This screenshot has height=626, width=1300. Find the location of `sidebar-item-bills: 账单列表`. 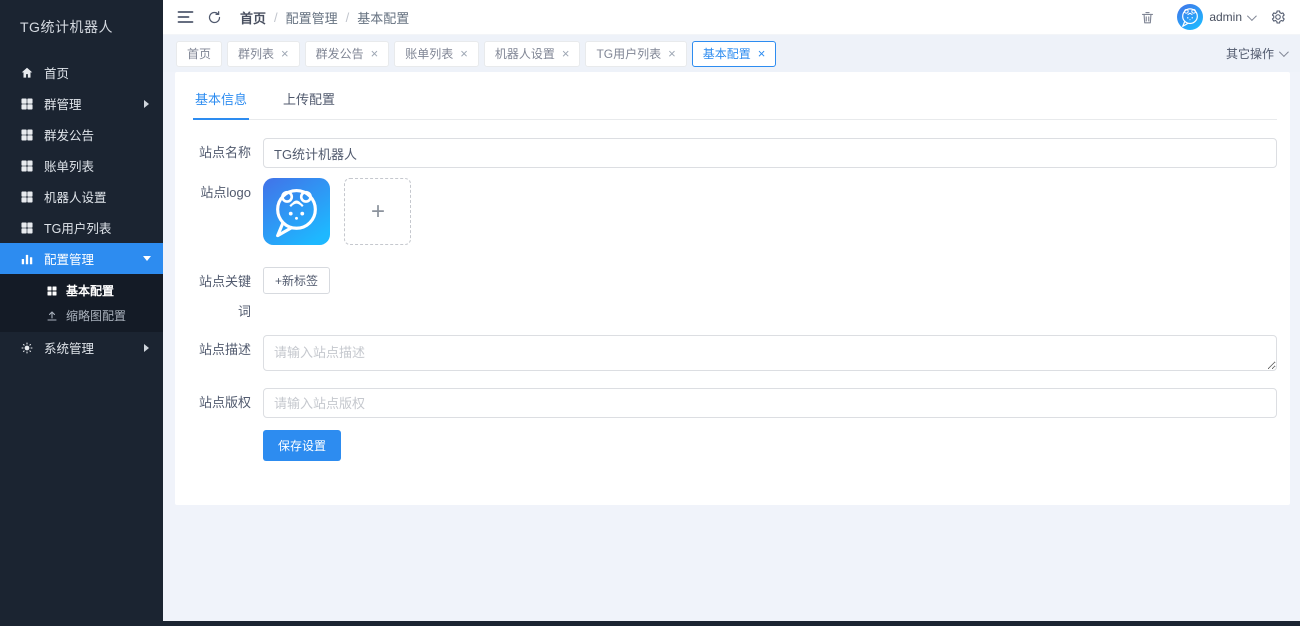

sidebar-item-bills: 账单列表 is located at coordinates (81, 165).